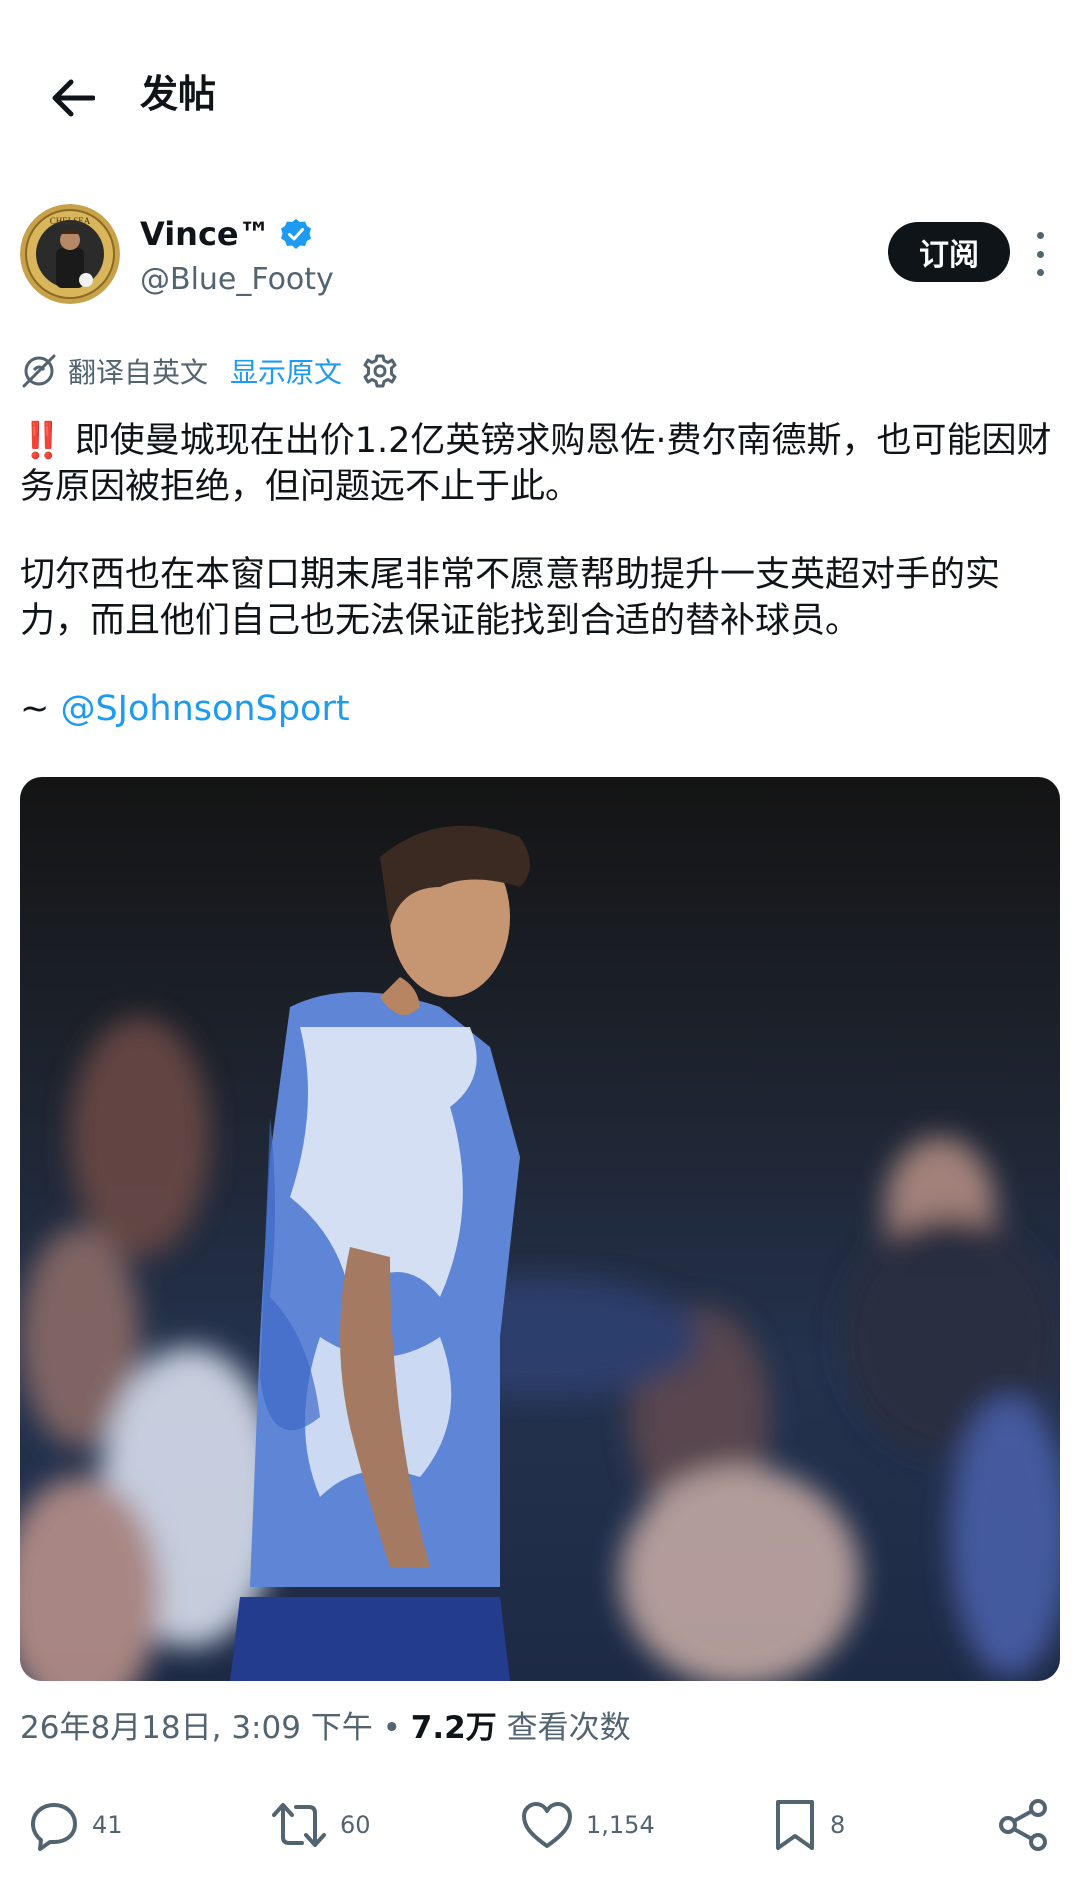 This screenshot has width=1080, height=1904. Describe the element at coordinates (70, 221) in the screenshot. I see `svg-text: CHELSEA` at that location.